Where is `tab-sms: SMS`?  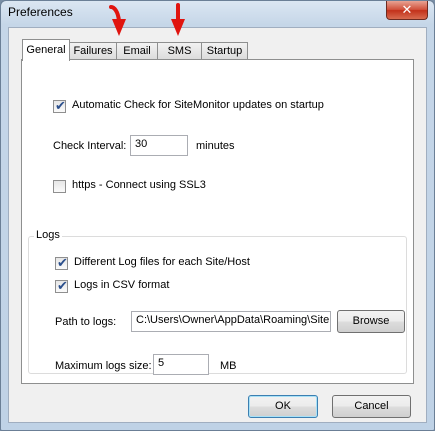 tab-sms: SMS is located at coordinates (179, 50).